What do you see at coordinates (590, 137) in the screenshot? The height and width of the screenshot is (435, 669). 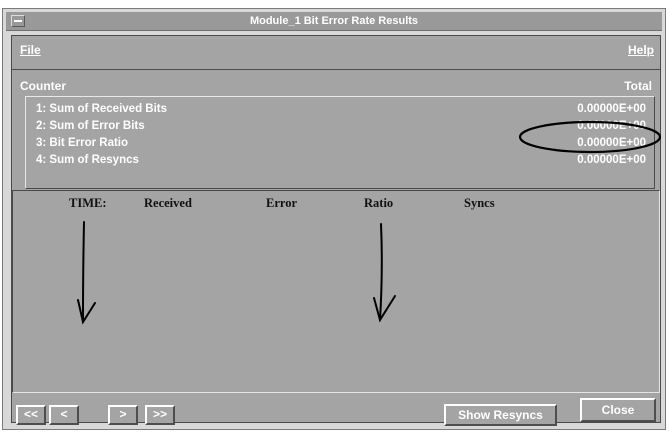 I see `highlight-circle-annotation` at bounding box center [590, 137].